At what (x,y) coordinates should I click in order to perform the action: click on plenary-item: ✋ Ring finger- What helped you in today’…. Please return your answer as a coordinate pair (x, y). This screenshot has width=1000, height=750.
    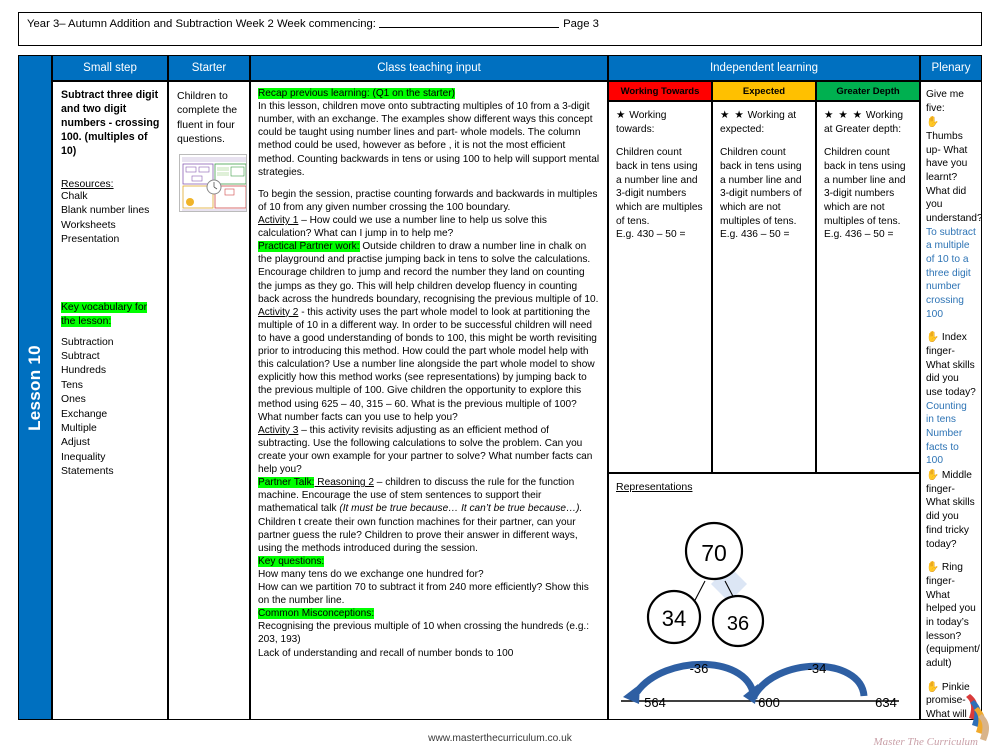
    Looking at the image, I should click on (953, 615).